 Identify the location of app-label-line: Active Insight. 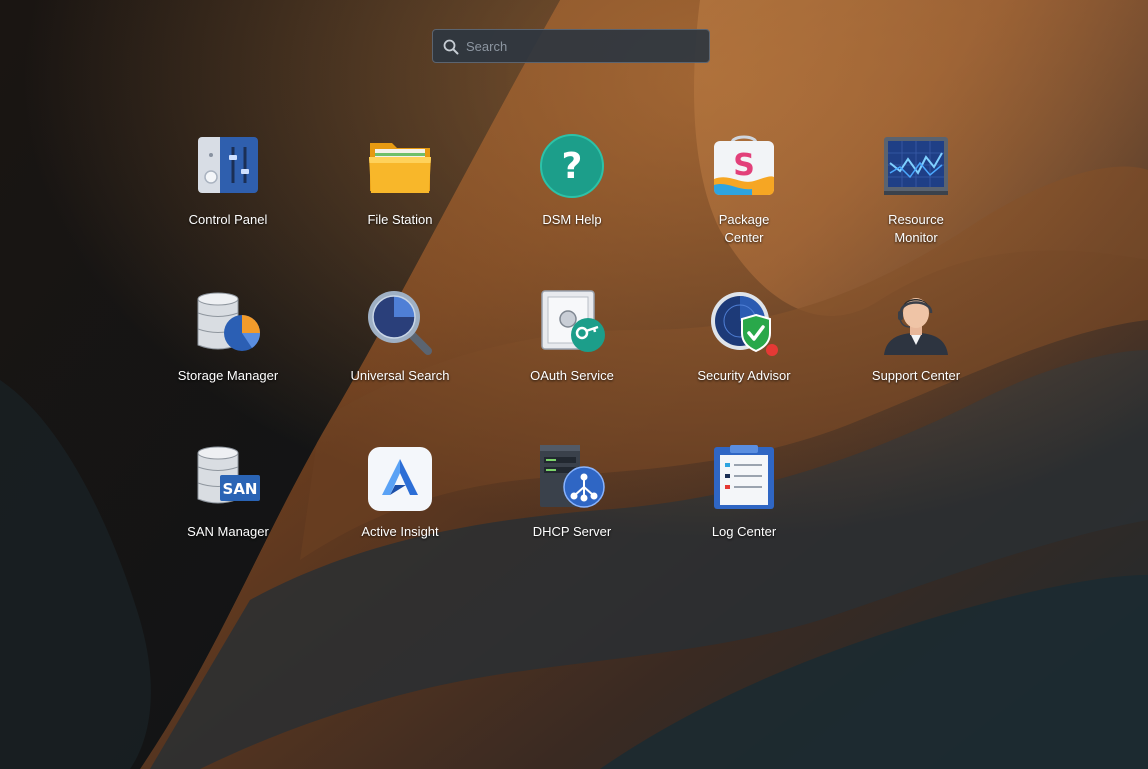
(400, 531).